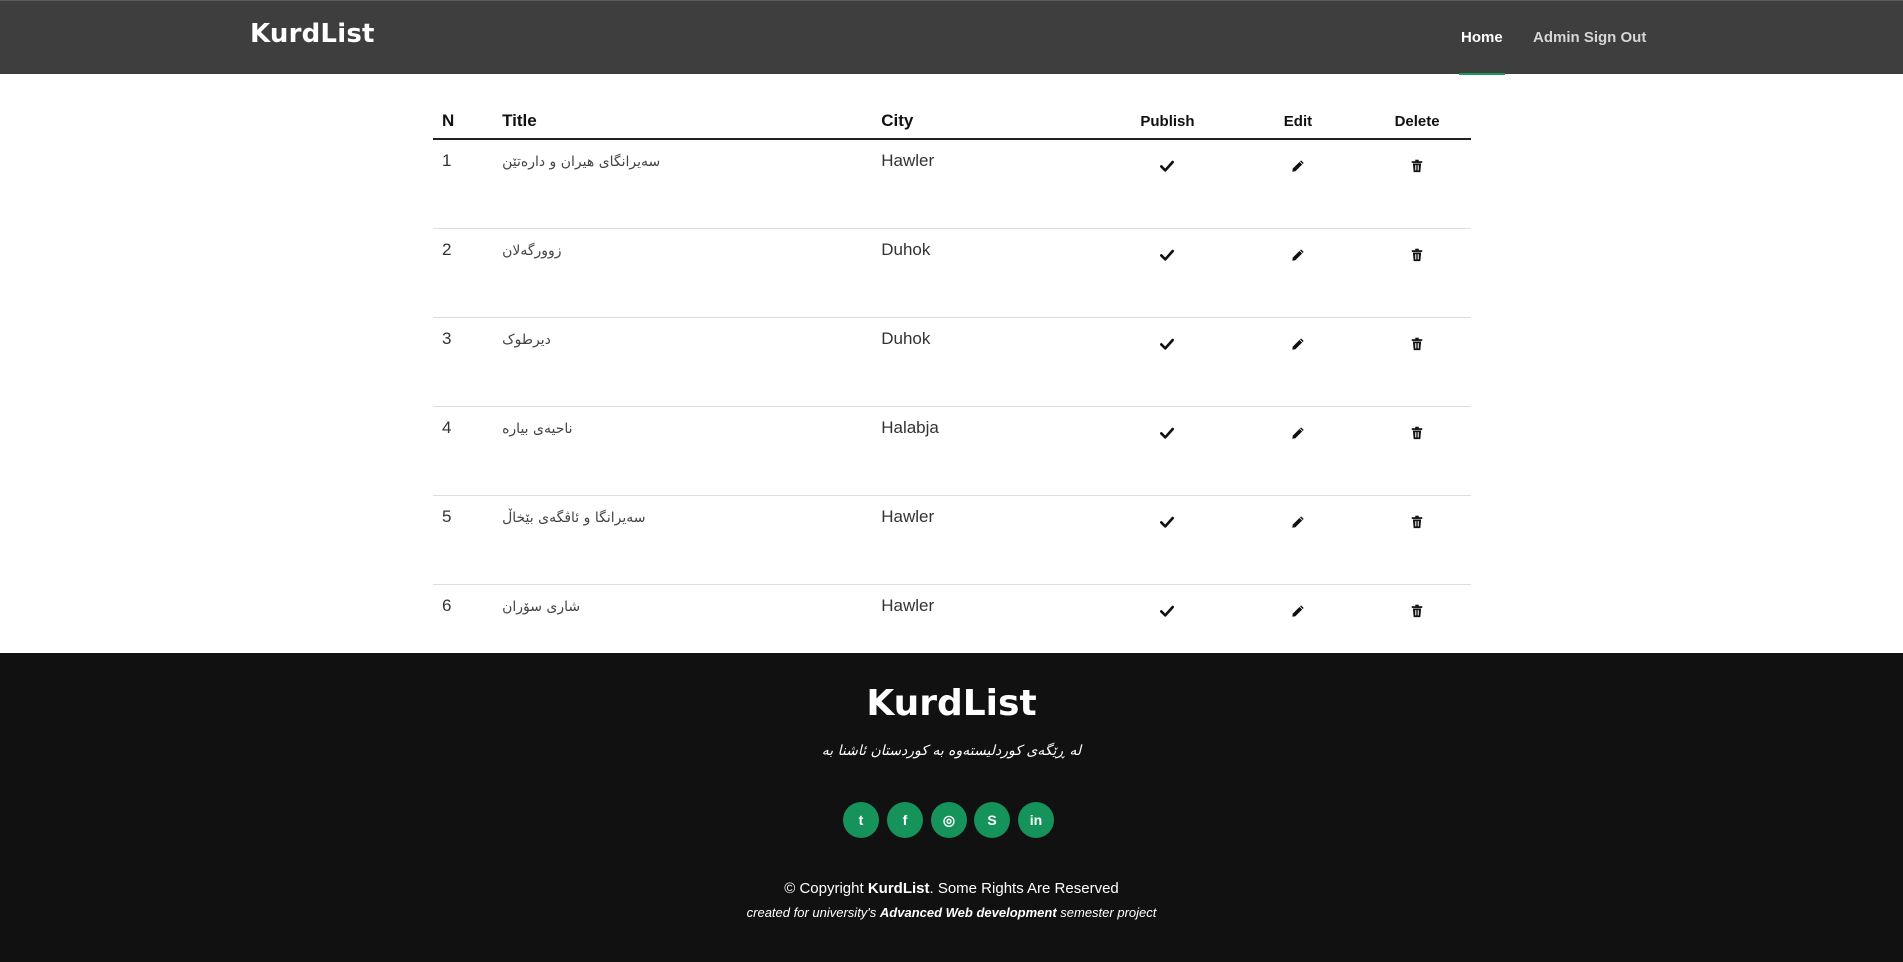 The image size is (1903, 962). I want to click on row-title: زوورگەلان, so click(683, 273).